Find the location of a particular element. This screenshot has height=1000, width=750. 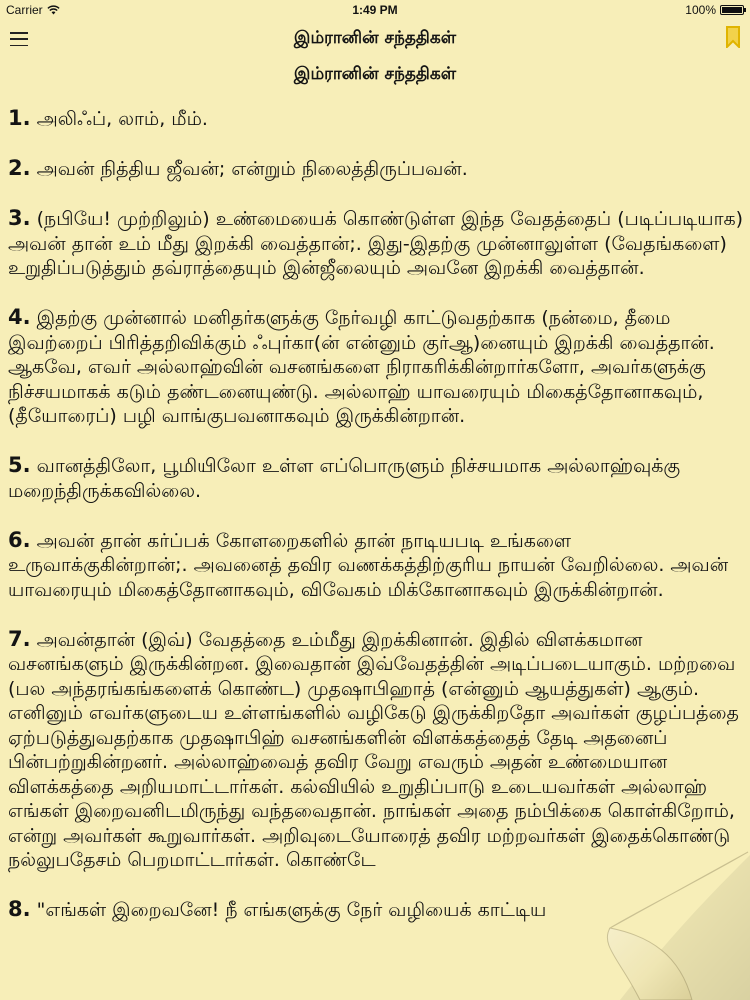

verse-1: 1. அலிஃப், லாம், மீம். is located at coordinates (376, 119).